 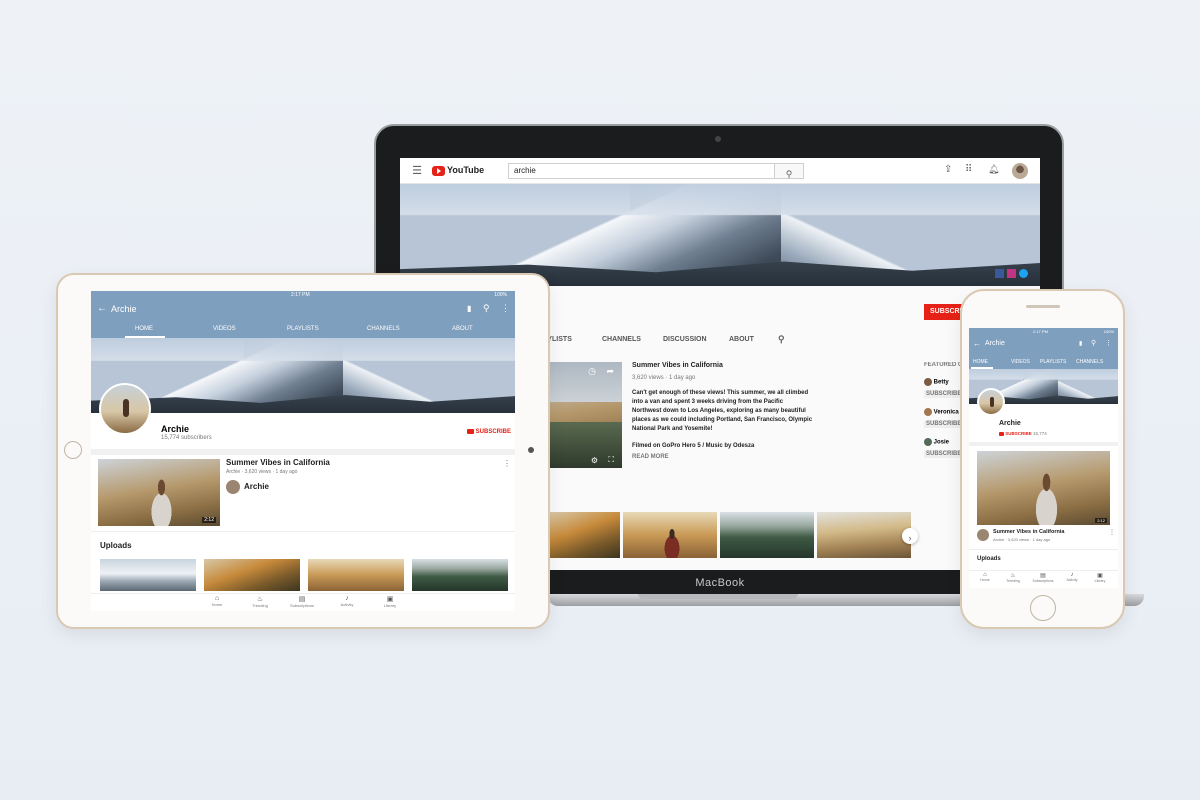 I want to click on video-shelf, so click(x=731, y=535).